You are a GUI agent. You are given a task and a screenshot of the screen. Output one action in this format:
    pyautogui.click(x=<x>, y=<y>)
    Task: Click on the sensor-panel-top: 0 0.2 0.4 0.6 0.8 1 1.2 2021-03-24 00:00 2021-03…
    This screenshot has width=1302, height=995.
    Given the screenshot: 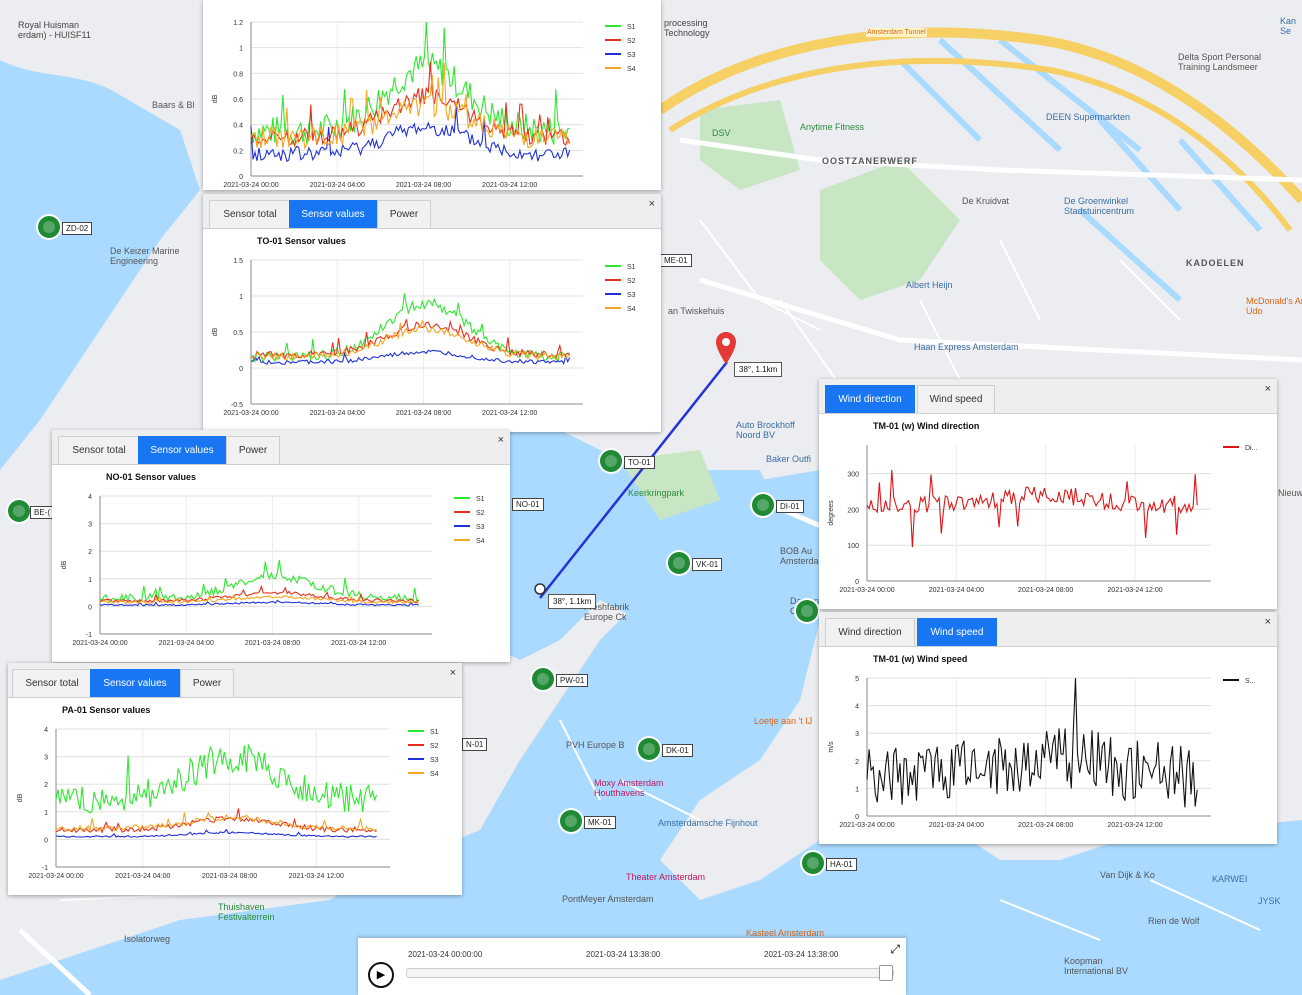 What is the action you would take?
    pyautogui.click(x=432, y=95)
    